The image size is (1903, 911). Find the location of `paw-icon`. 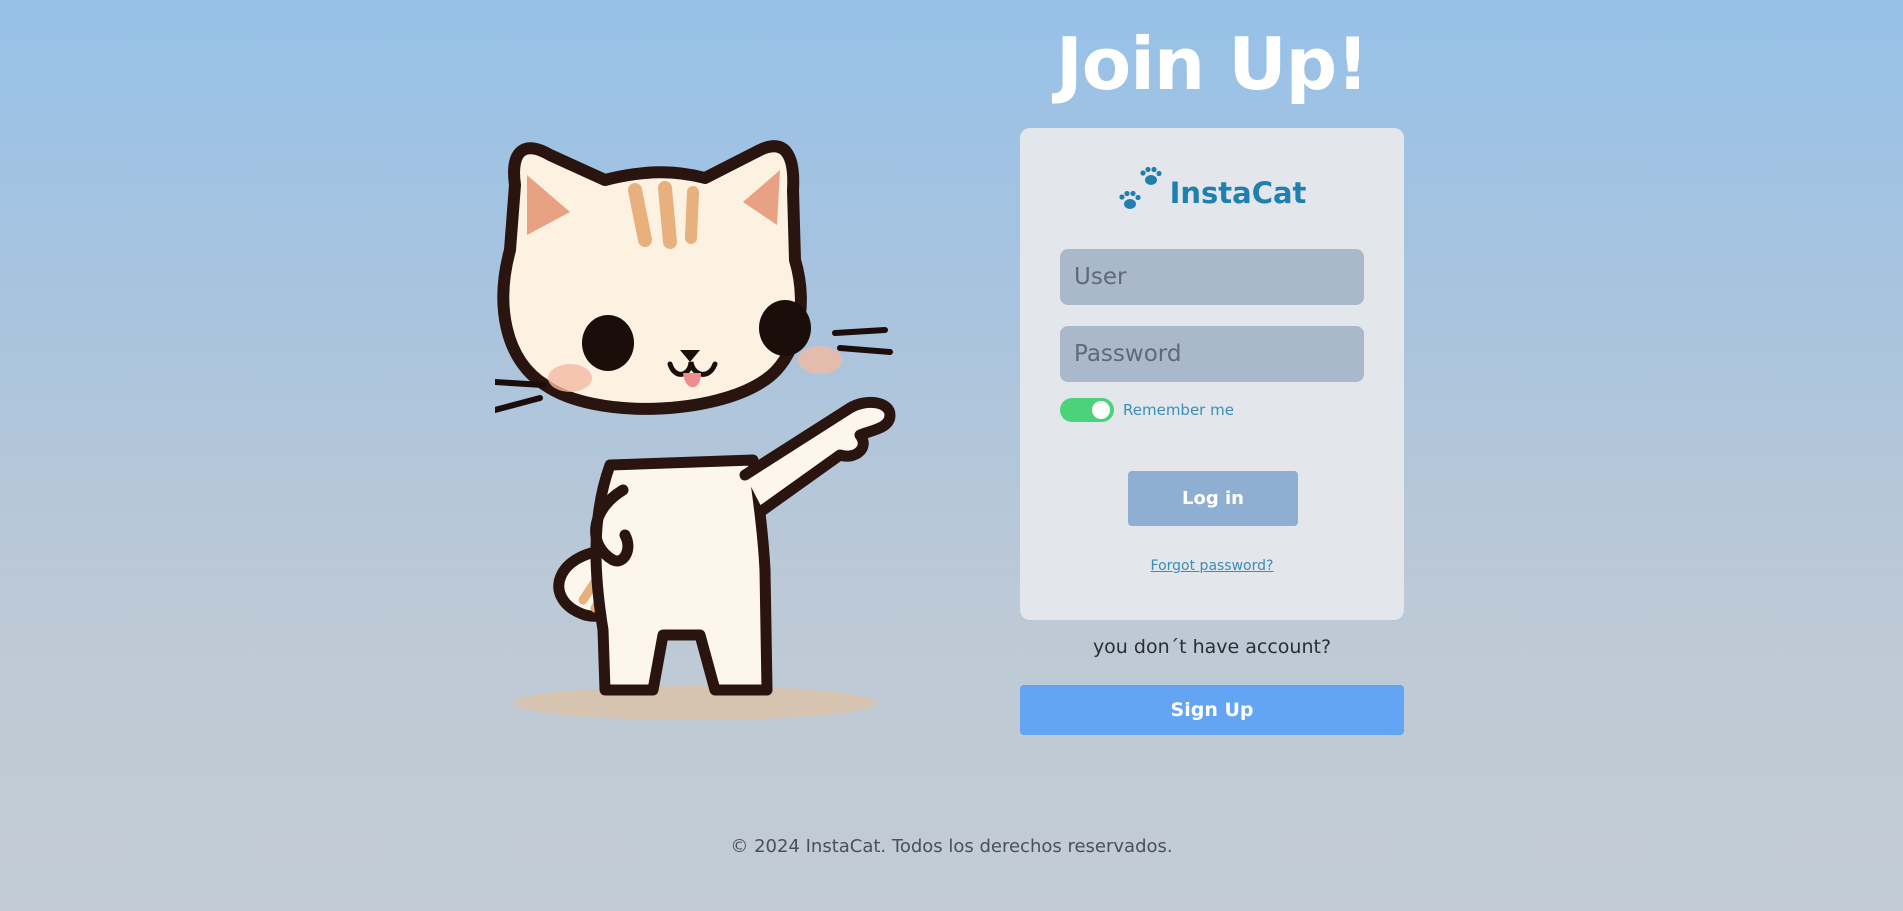

paw-icon is located at coordinates (1141, 193).